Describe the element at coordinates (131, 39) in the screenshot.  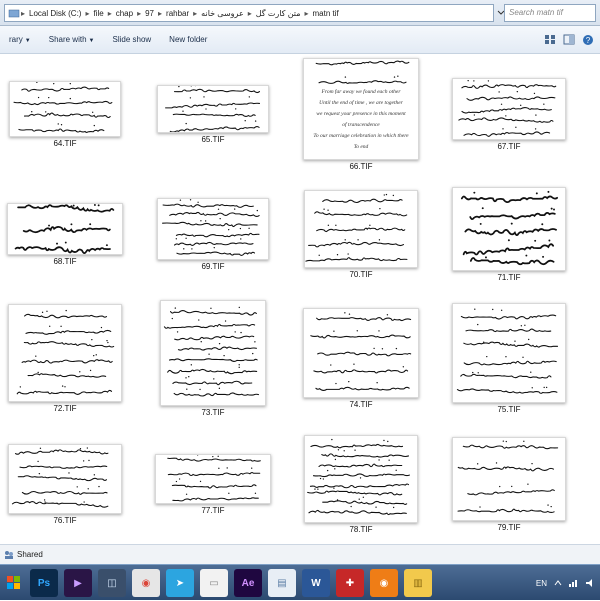
I see `slide-show-button: Slide show` at that location.